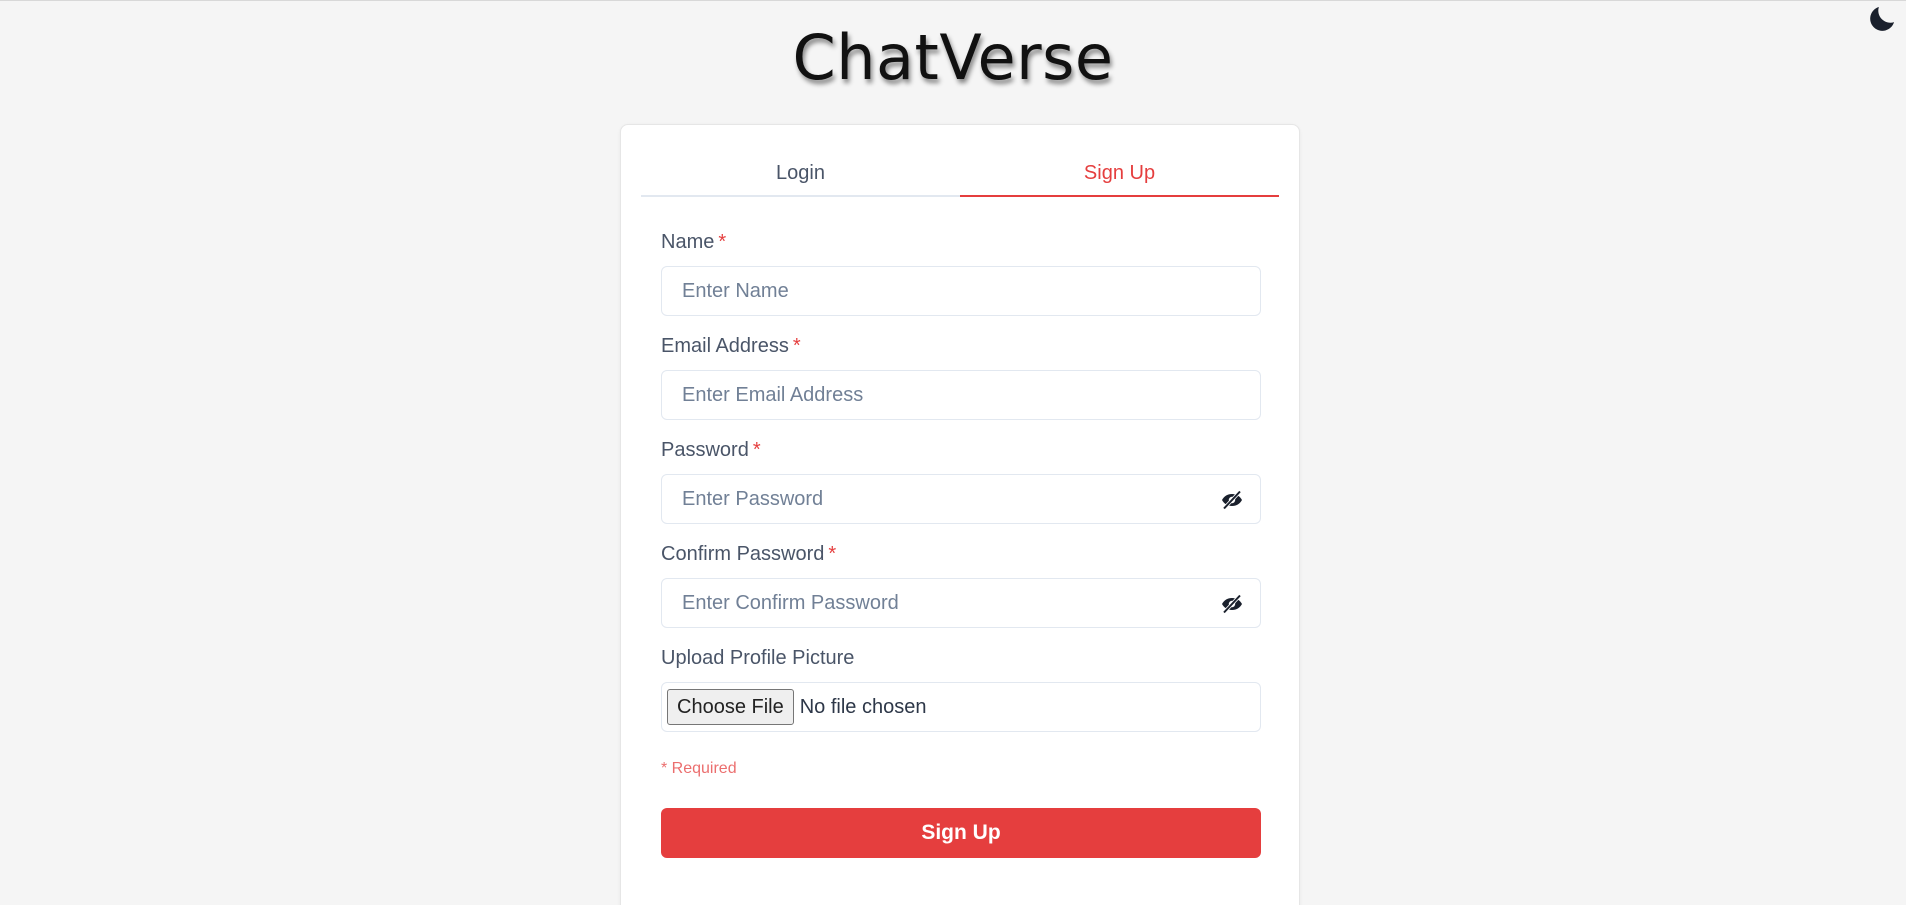 This screenshot has width=1906, height=905. Describe the element at coordinates (699, 768) in the screenshot. I see `required-note: * Required` at that location.